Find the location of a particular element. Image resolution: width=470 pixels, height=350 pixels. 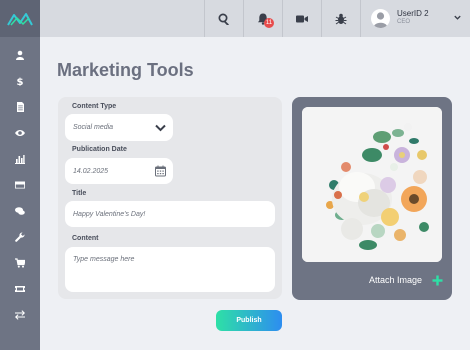

notifications-button: 11 is located at coordinates (262, 18).